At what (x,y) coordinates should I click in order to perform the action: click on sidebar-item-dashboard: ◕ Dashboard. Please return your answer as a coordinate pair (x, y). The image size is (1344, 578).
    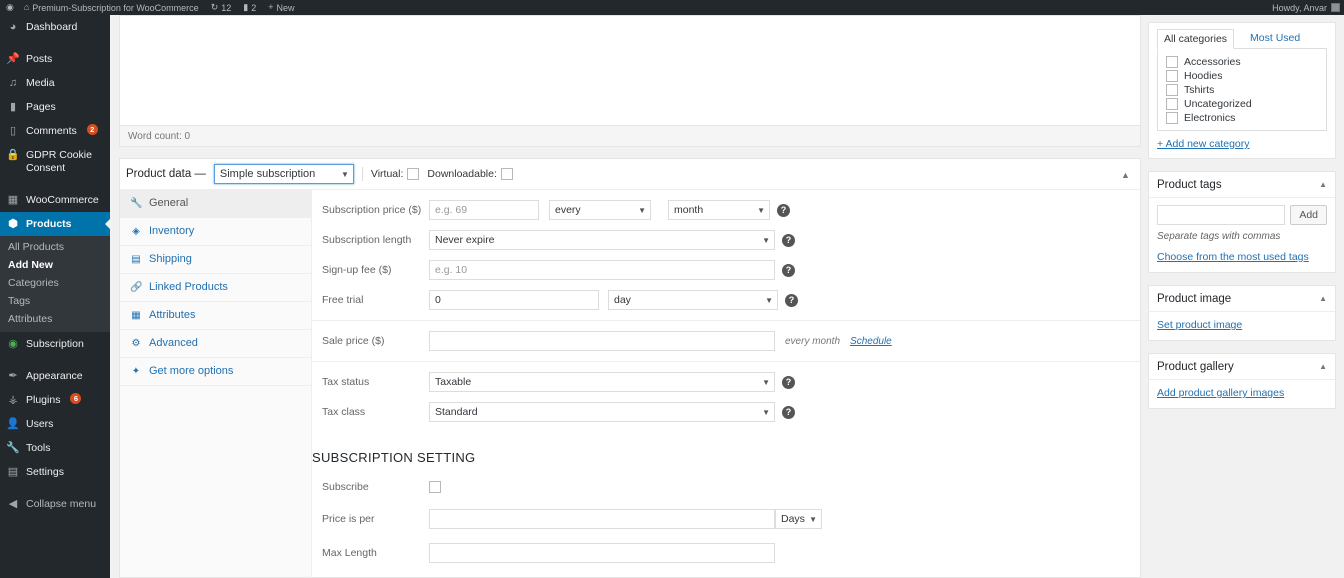
    Looking at the image, I should click on (55, 27).